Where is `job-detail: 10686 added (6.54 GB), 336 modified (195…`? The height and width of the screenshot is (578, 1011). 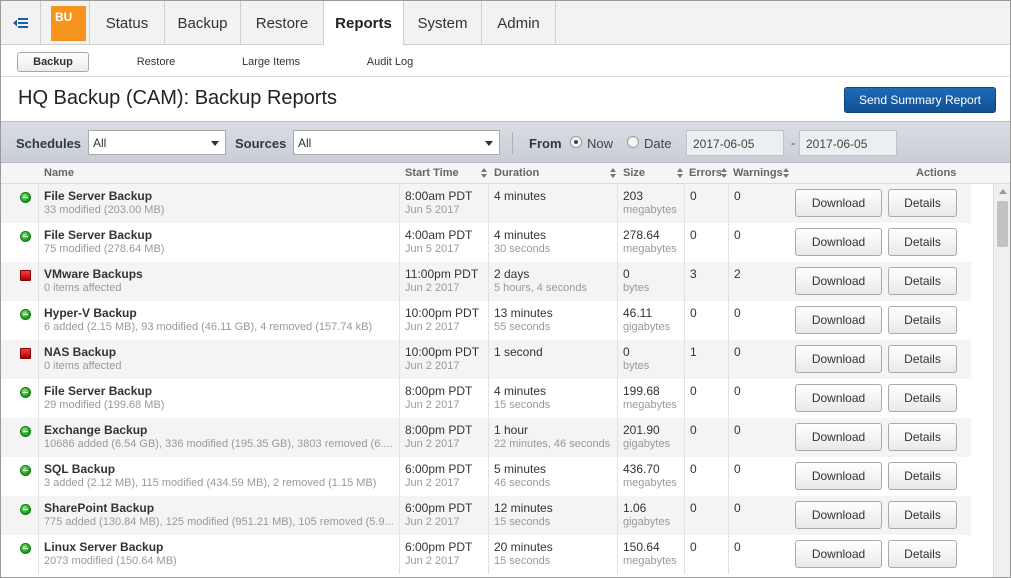
job-detail: 10686 added (6.54 GB), 336 modified (195… is located at coordinates (218, 444).